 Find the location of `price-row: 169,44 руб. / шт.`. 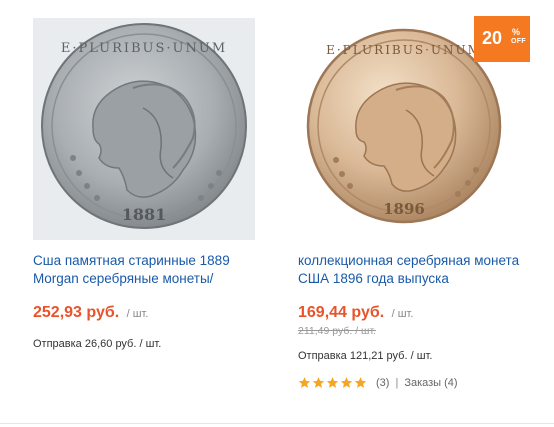

price-row: 169,44 руб. / шт. is located at coordinates (355, 313).